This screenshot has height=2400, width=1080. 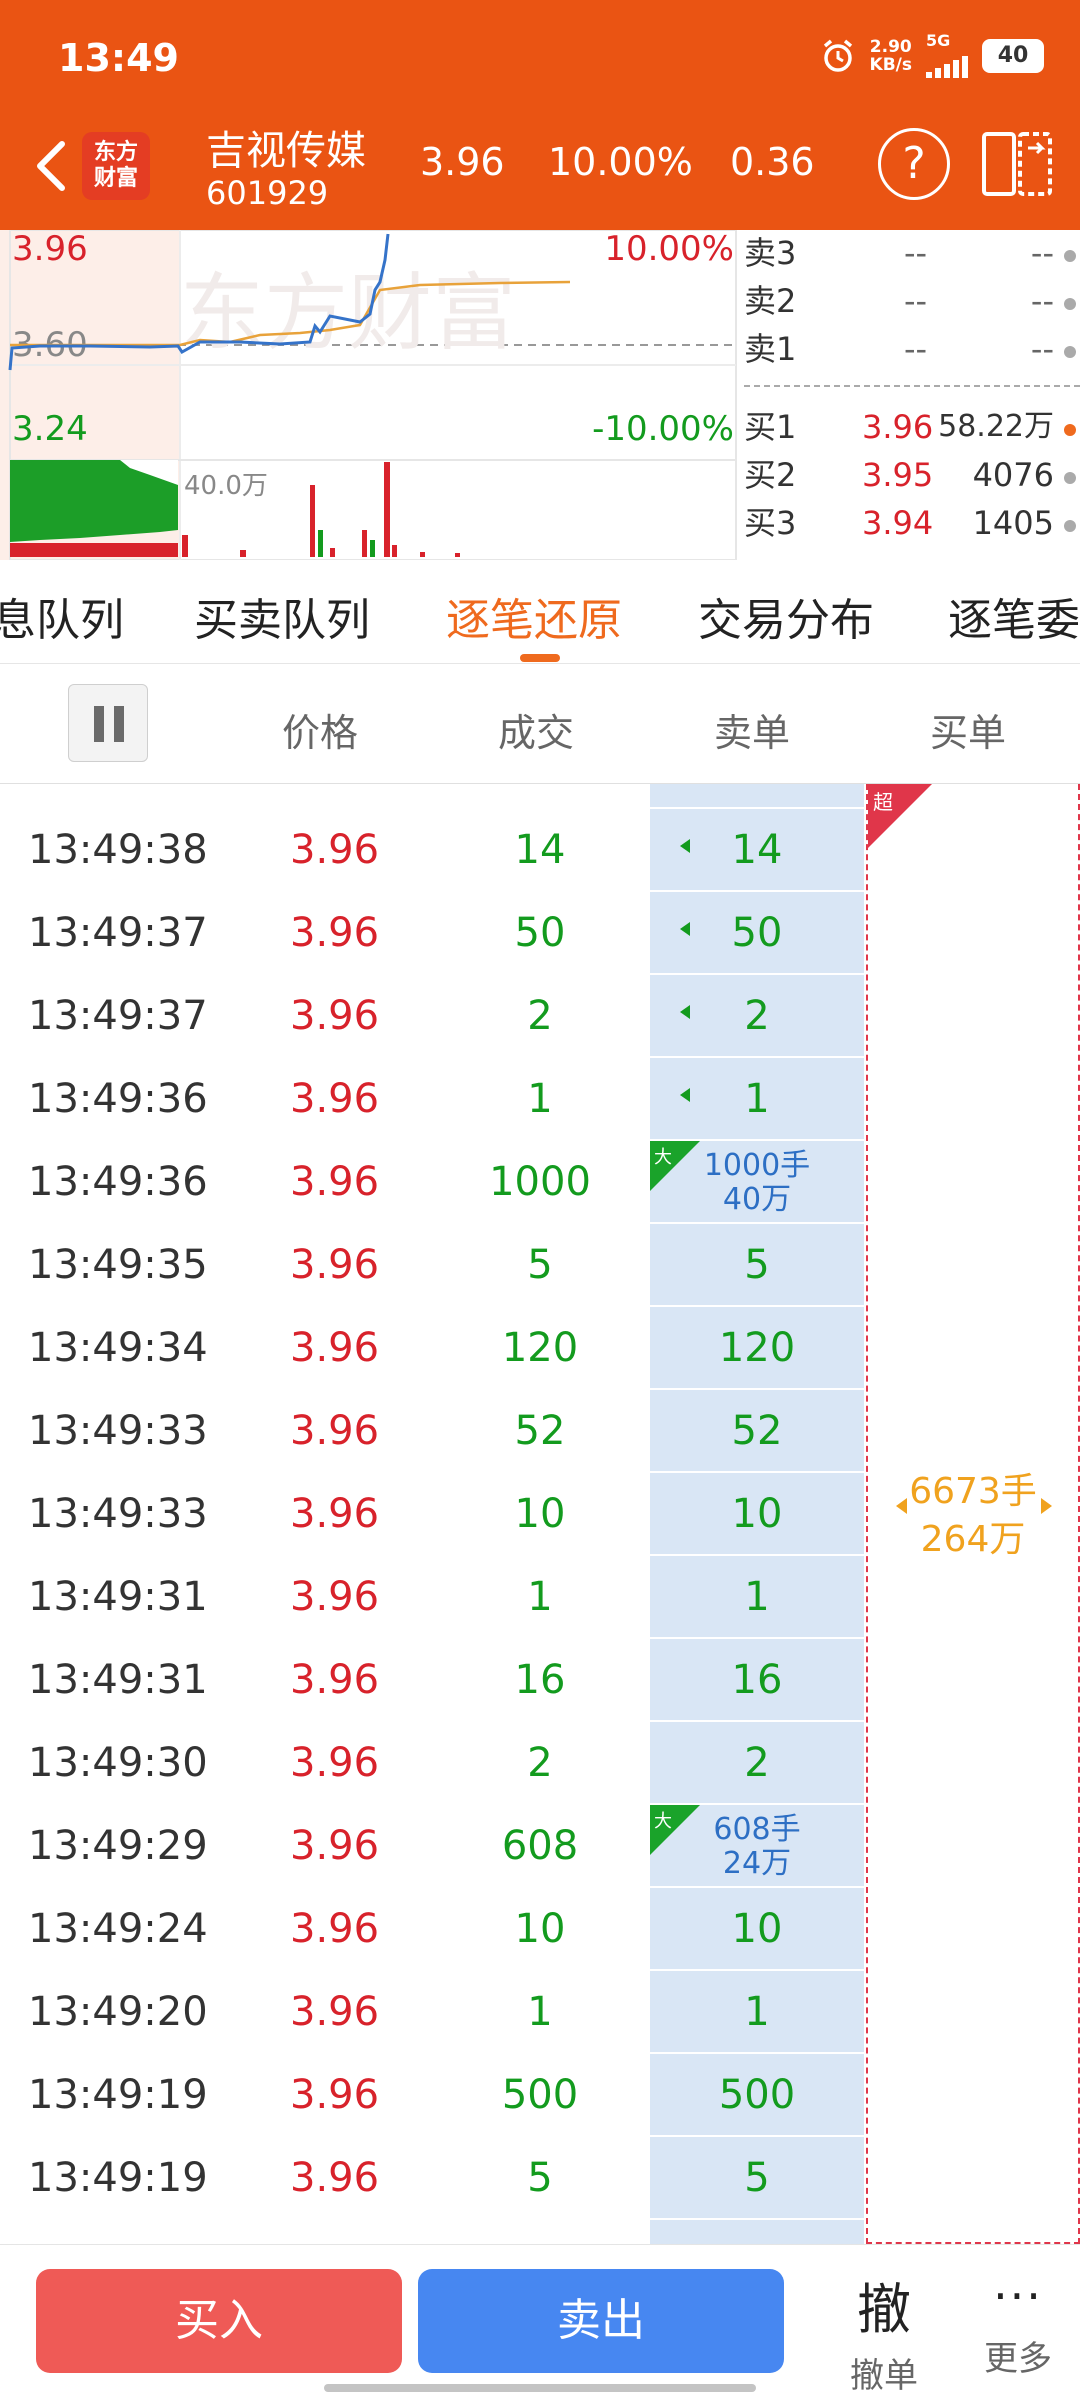 I want to click on big-order-info: 608手 24万, so click(x=757, y=1847).